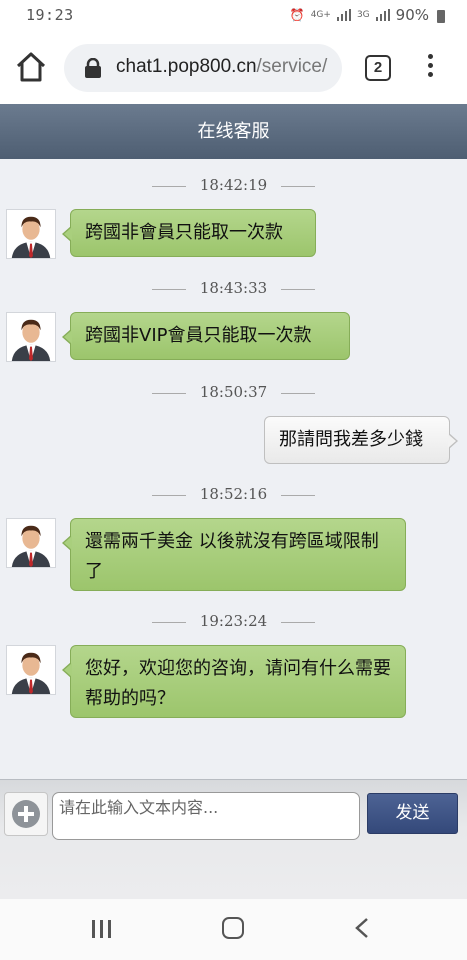  What do you see at coordinates (31, 67) in the screenshot?
I see `home-icon` at bounding box center [31, 67].